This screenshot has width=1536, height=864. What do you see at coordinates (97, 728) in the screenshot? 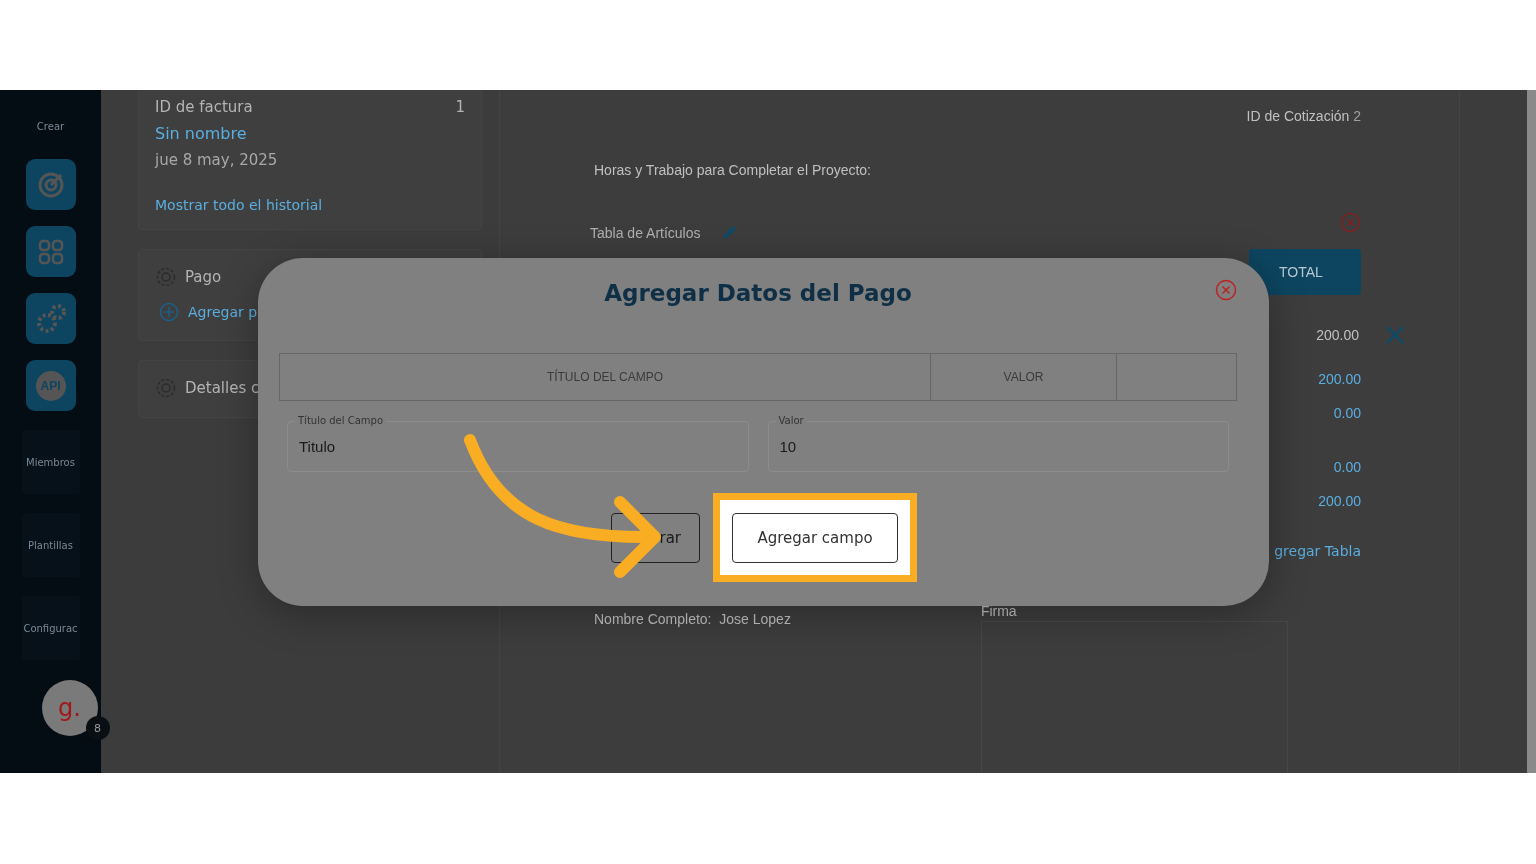
I see `notification-badge: 8` at bounding box center [97, 728].